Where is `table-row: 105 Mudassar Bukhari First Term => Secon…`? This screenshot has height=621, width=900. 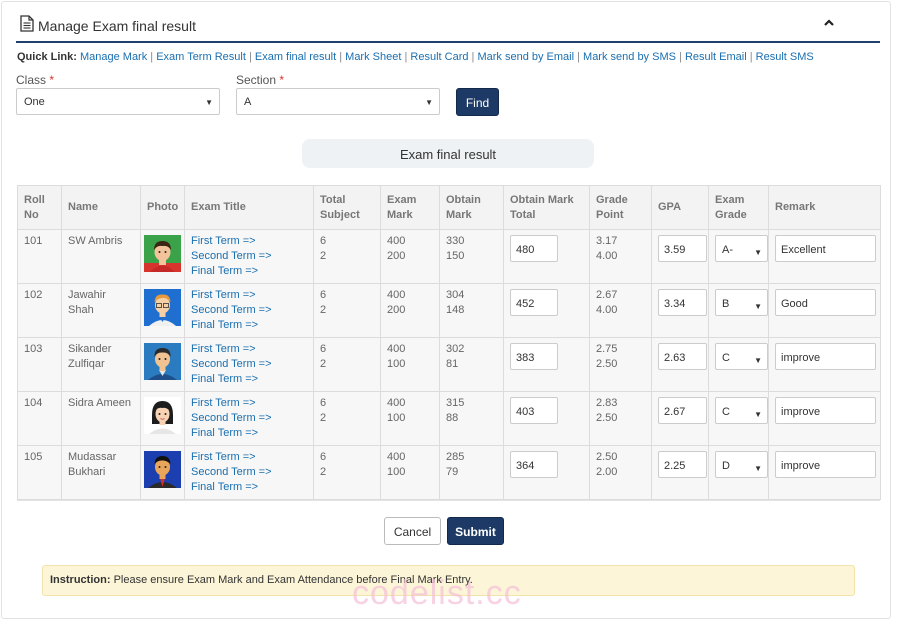
table-row: 105 Mudassar Bukhari First Term => Secon… is located at coordinates (449, 472).